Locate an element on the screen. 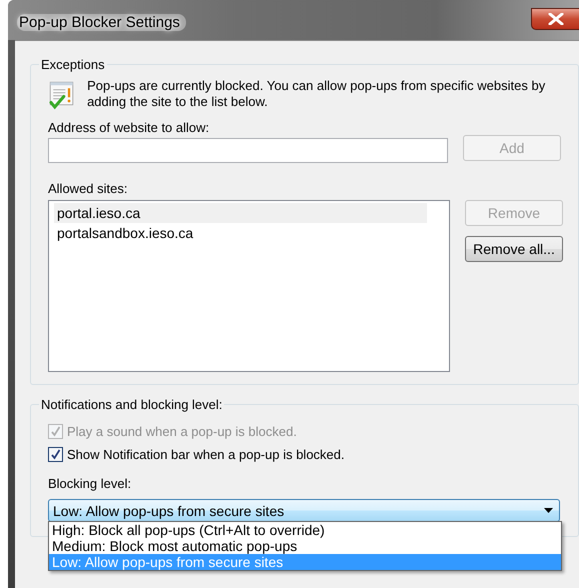  group-heading: Exceptions is located at coordinates (73, 64).